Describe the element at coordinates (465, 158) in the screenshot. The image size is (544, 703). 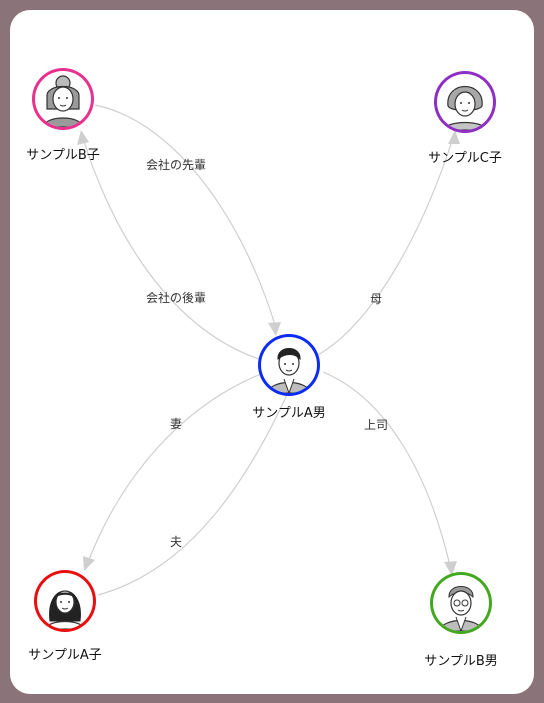
I see `node-label: サンプルC子` at that location.